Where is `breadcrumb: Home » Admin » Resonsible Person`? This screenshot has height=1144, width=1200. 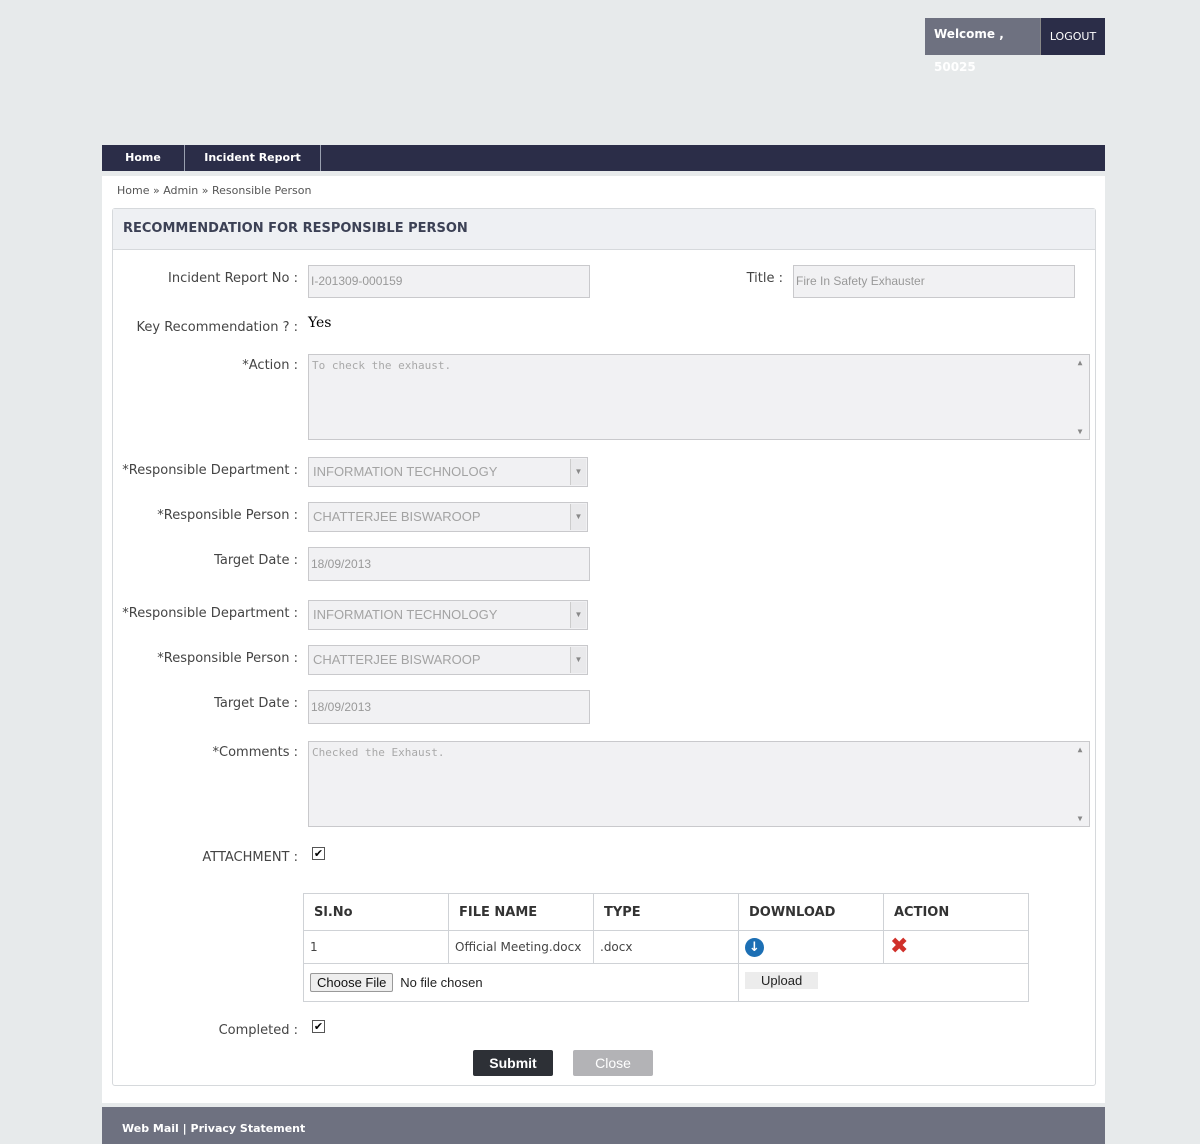
breadcrumb: Home » Admin » Resonsible Person is located at coordinates (214, 190).